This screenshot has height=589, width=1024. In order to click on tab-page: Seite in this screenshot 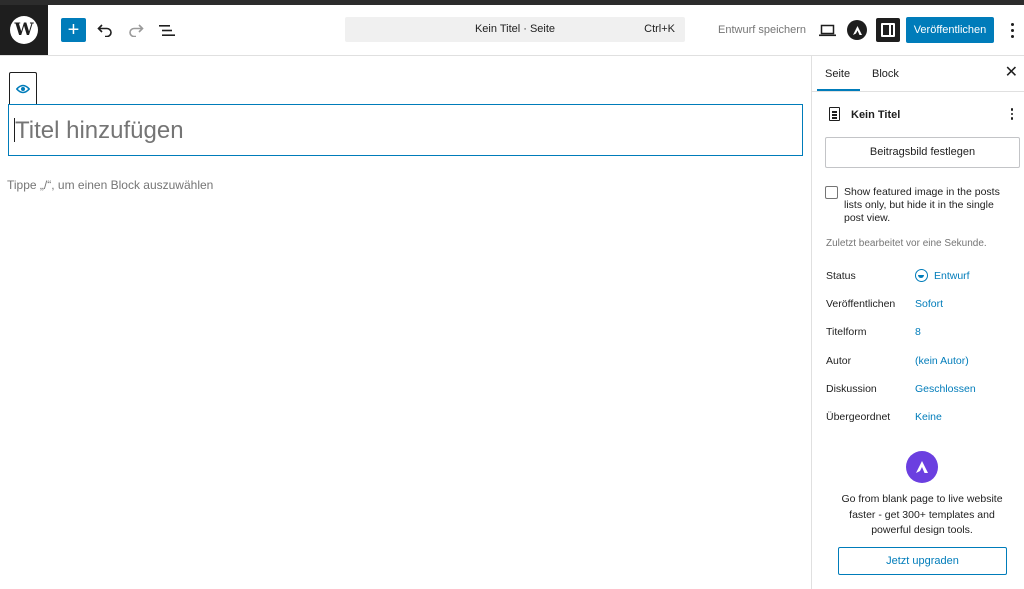, I will do `click(837, 74)`.